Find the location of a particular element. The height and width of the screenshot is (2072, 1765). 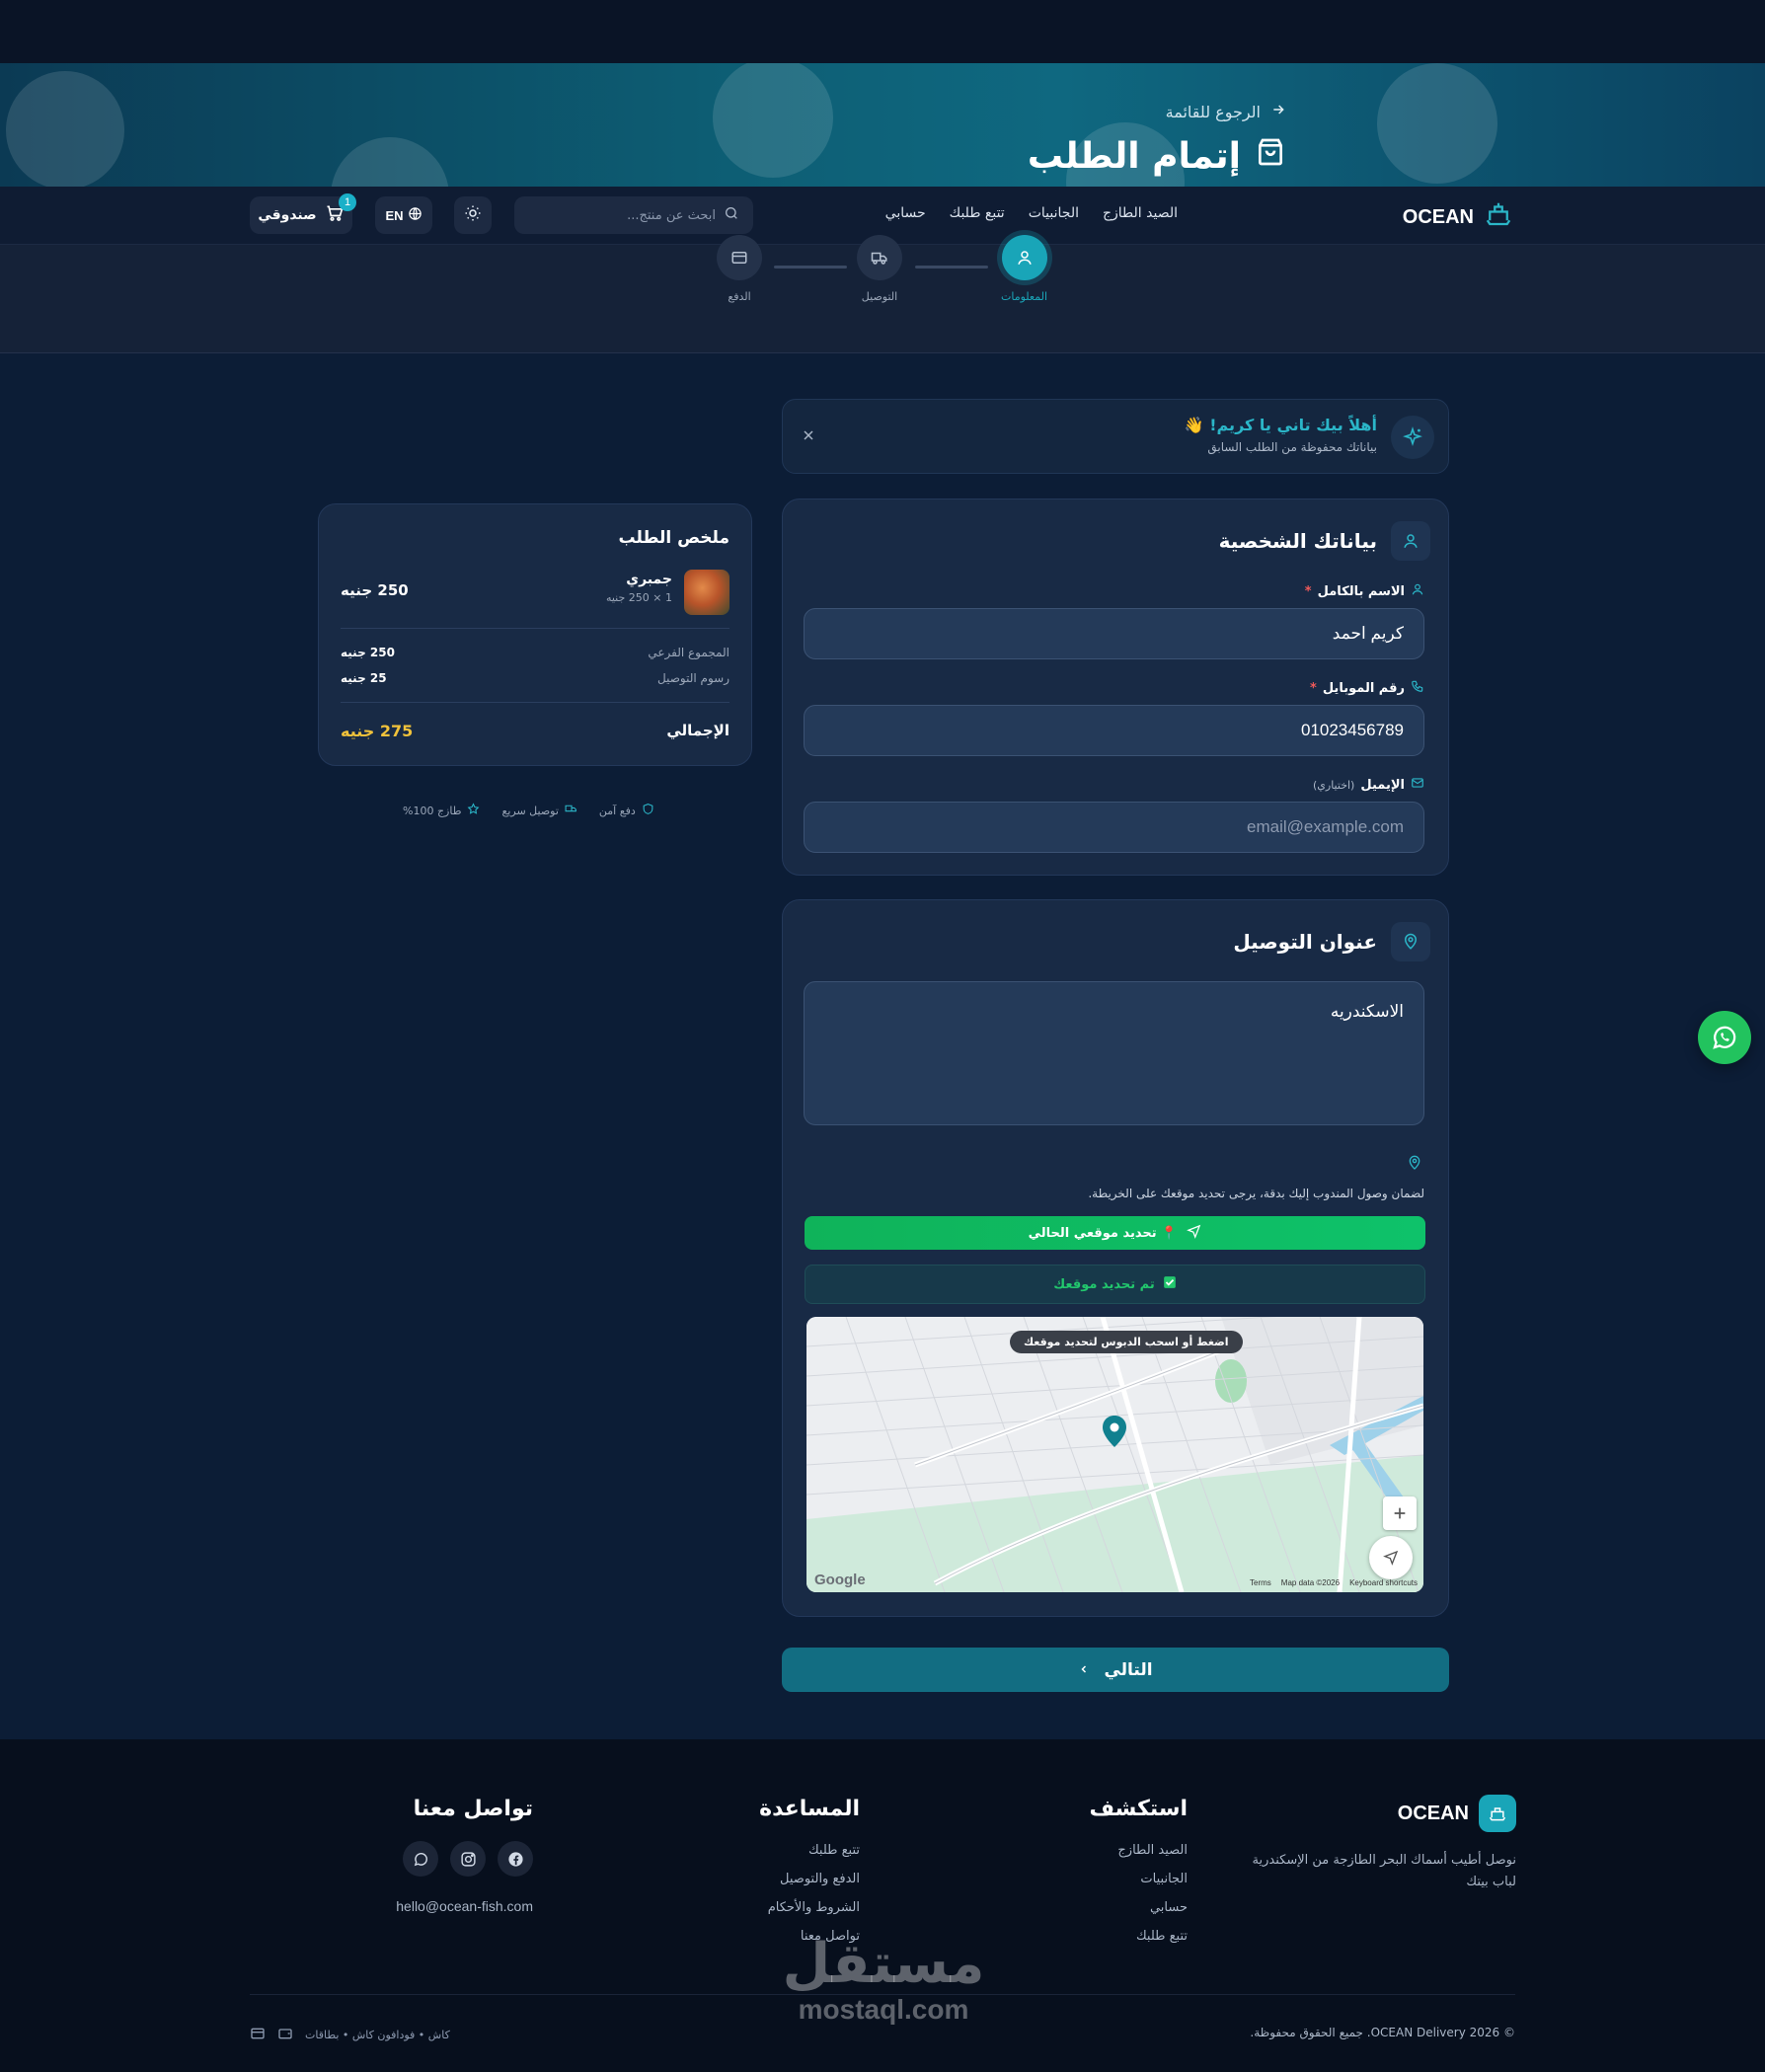

search-icon is located at coordinates (731, 215).